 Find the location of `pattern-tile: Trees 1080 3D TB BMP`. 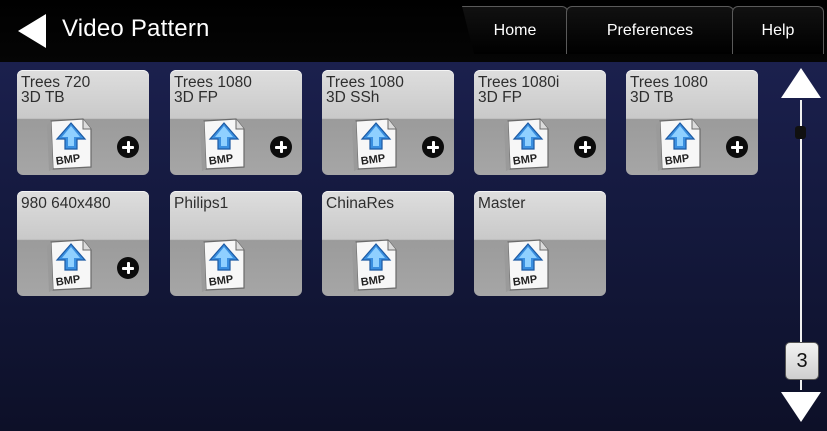

pattern-tile: Trees 1080 3D TB BMP is located at coordinates (692, 122).